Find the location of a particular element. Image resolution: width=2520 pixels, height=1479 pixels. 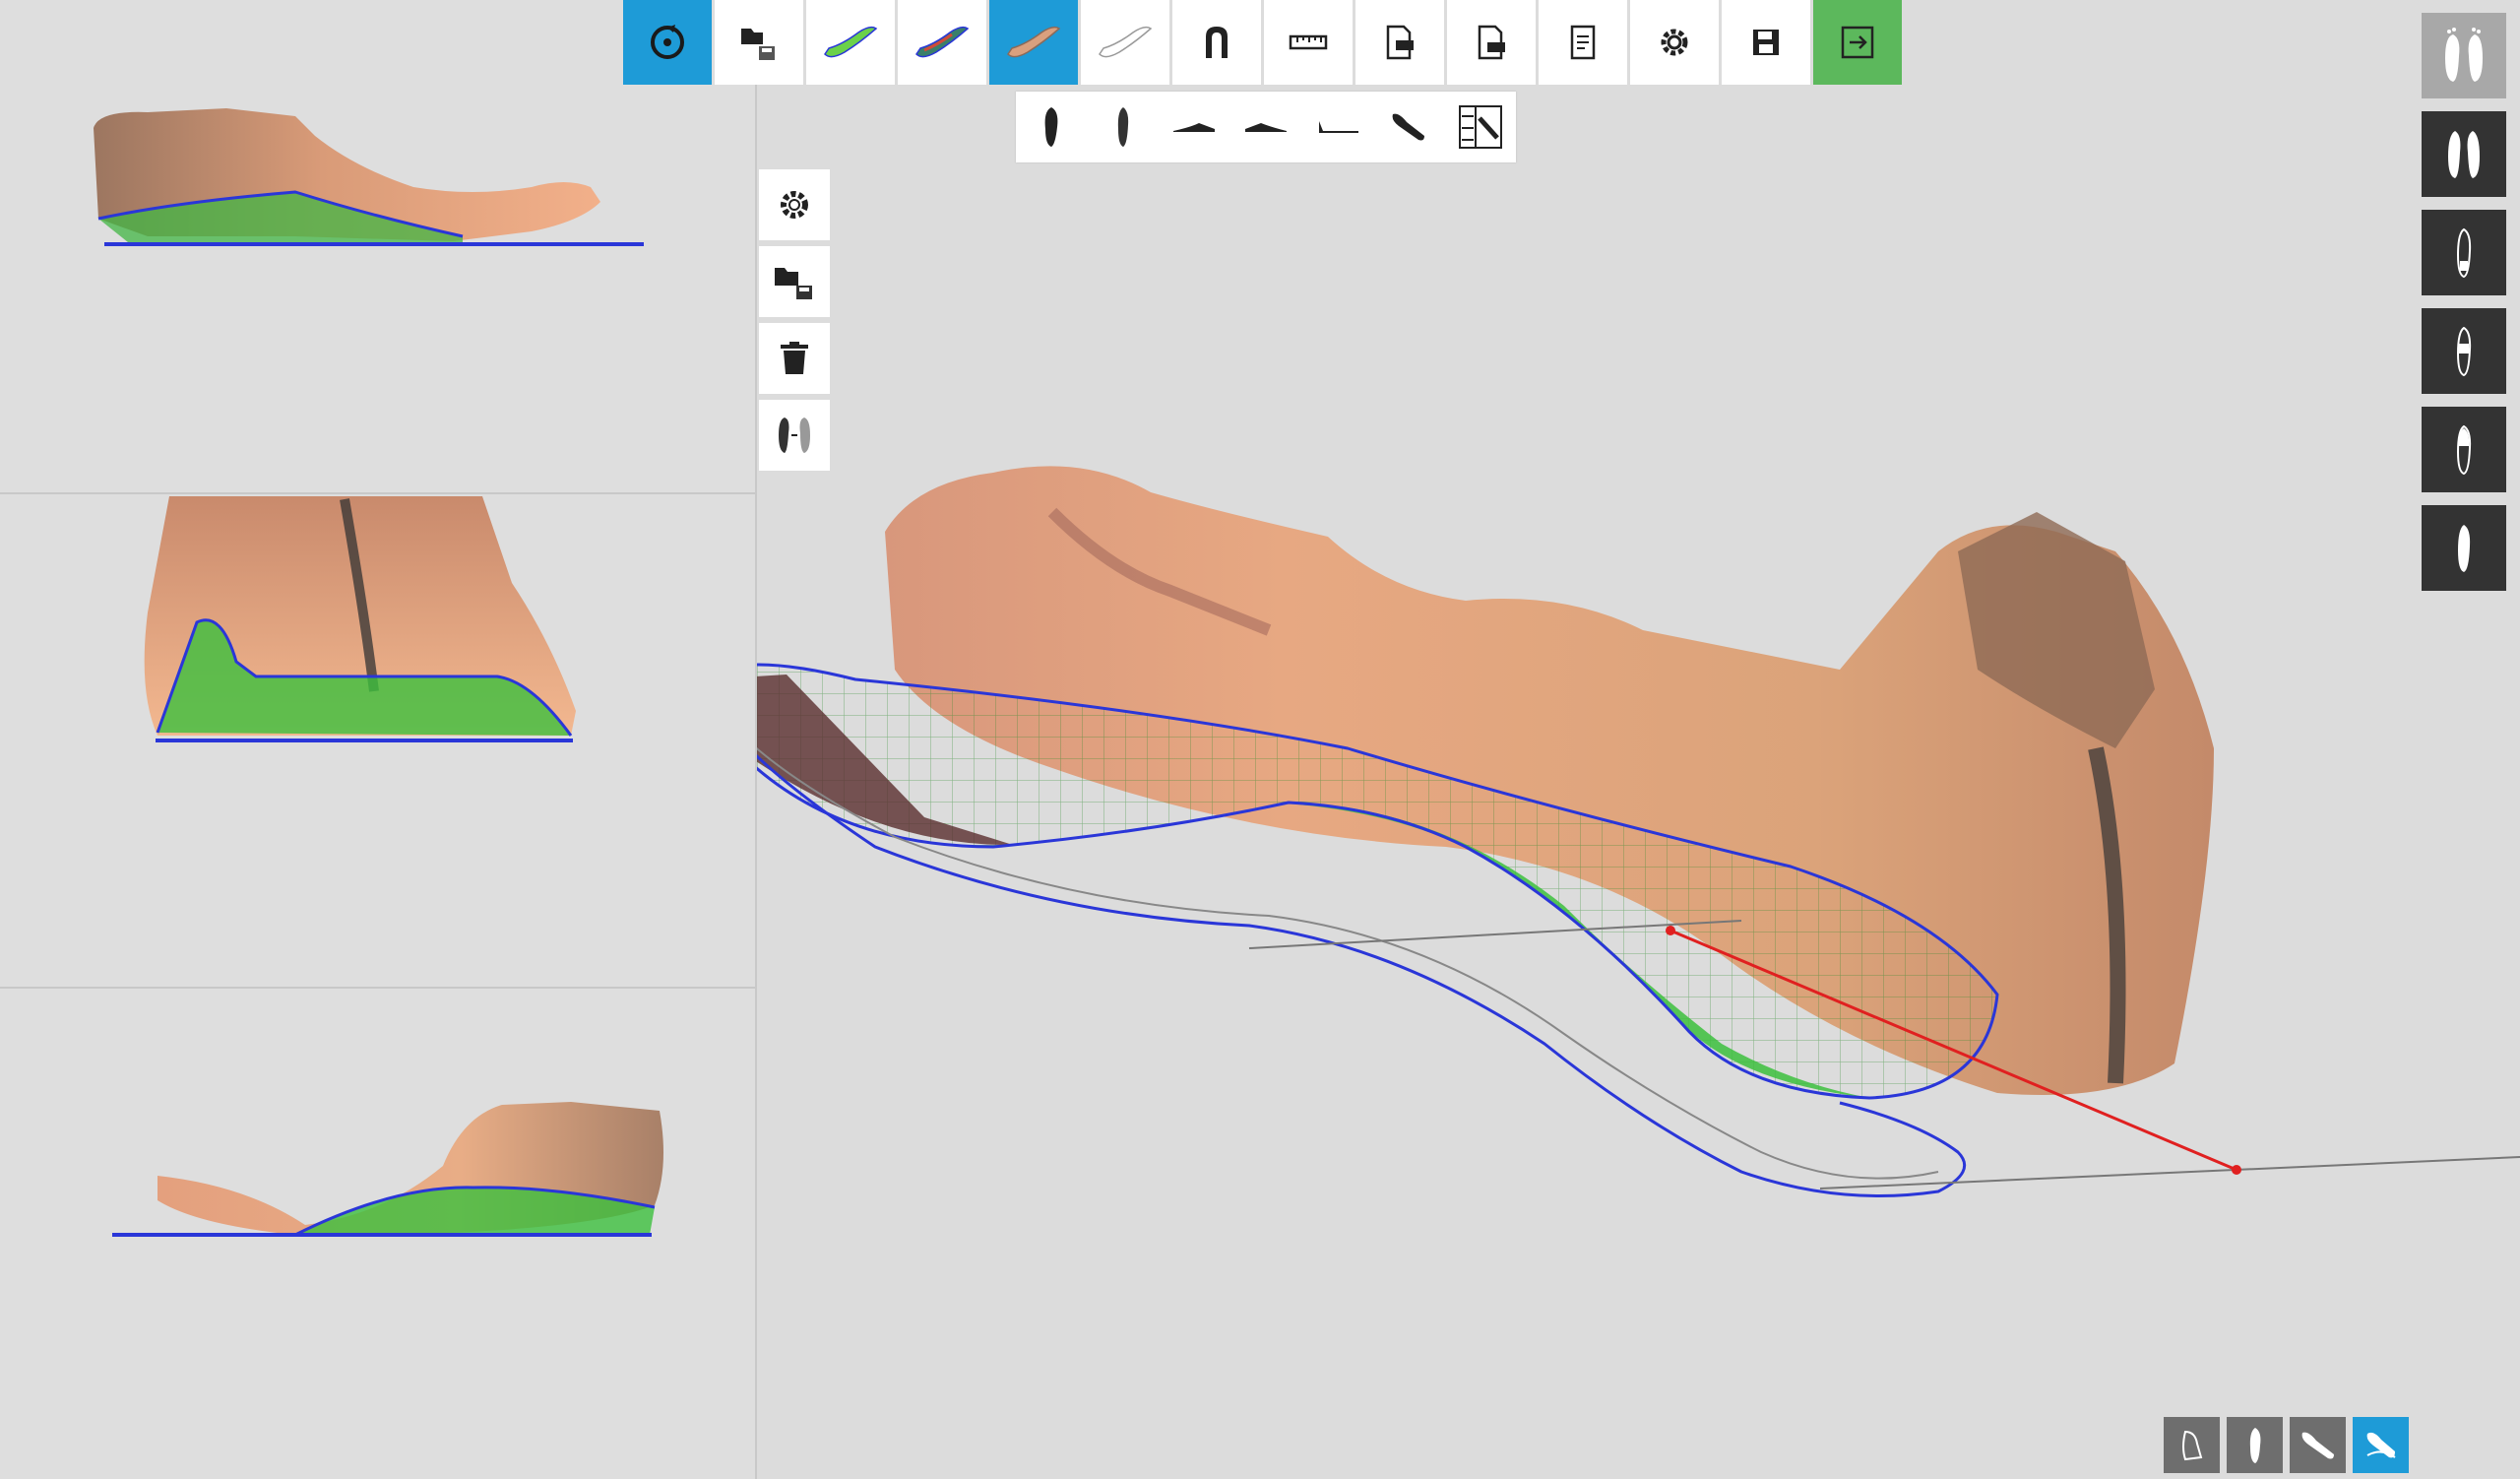

split-view-button is located at coordinates (1480, 127).